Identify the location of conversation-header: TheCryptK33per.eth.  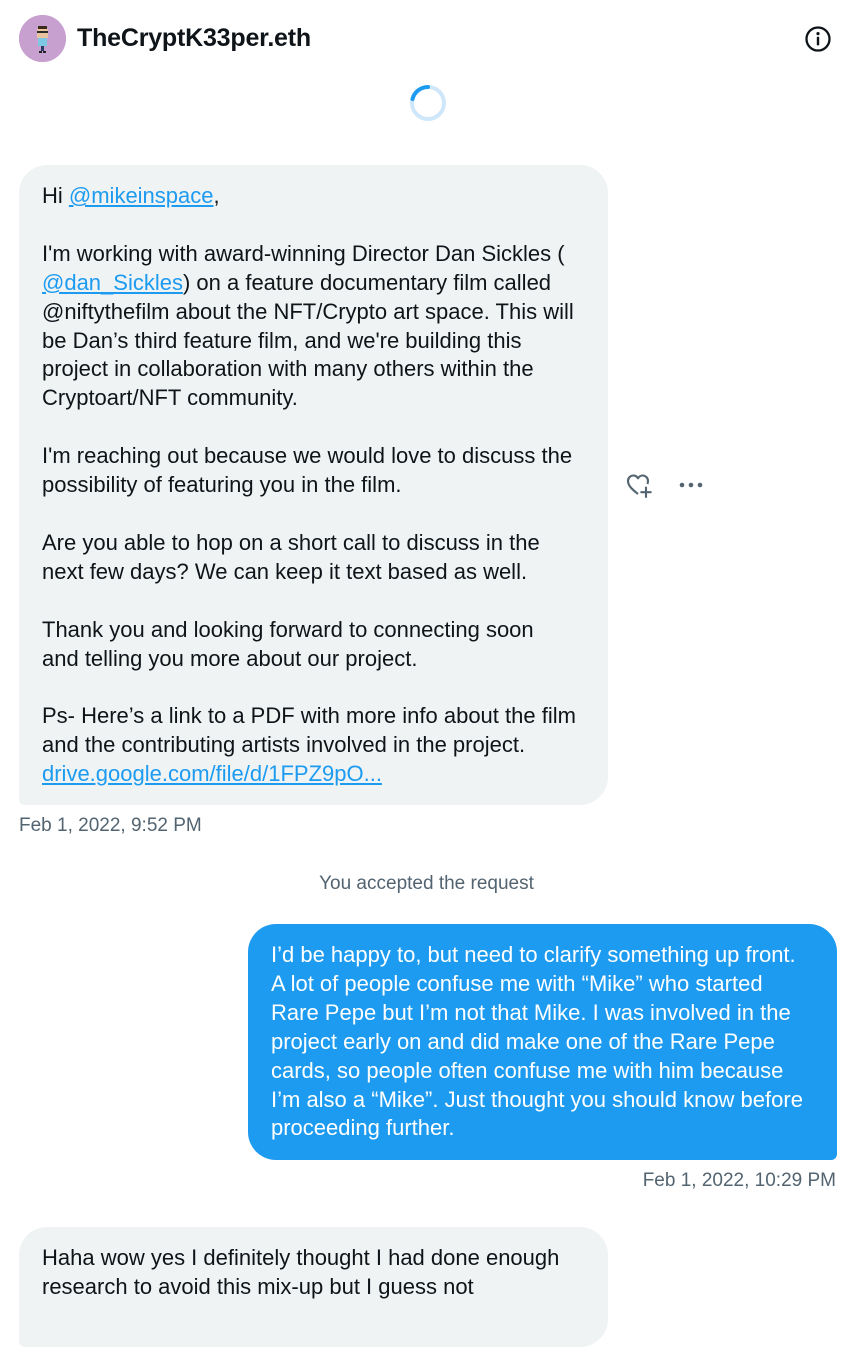
(426, 40).